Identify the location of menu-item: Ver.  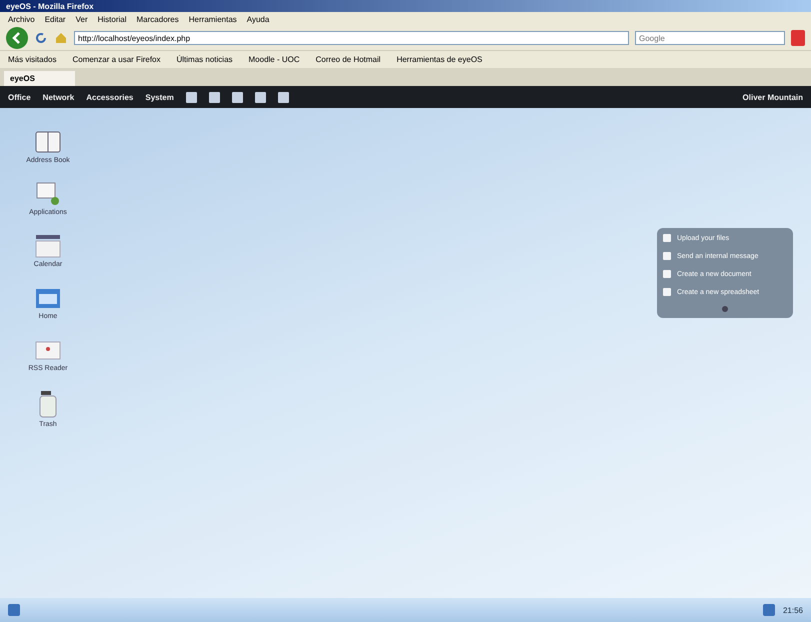
(82, 19).